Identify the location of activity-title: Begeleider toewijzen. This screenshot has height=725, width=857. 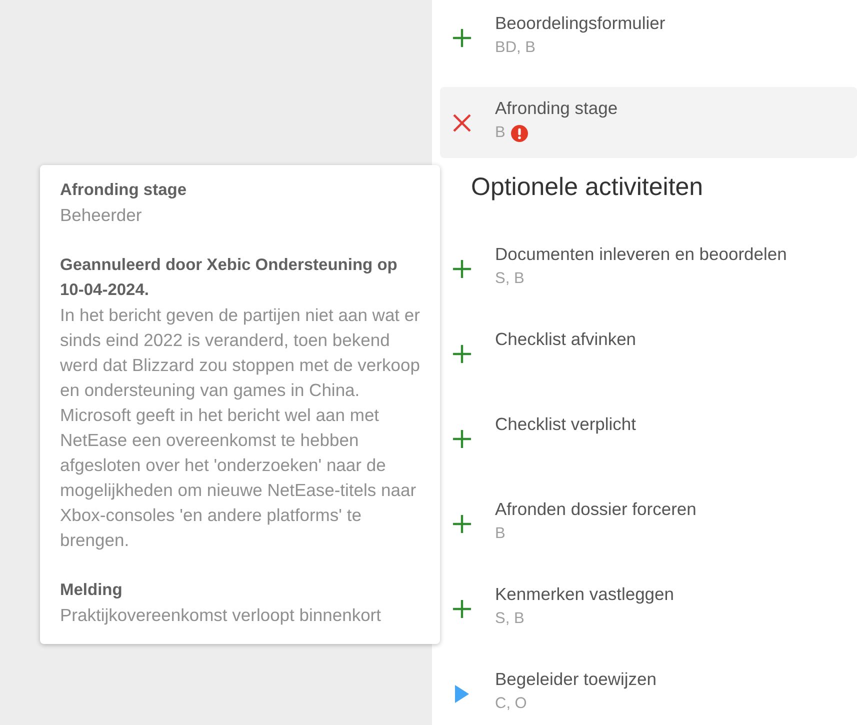
(575, 679).